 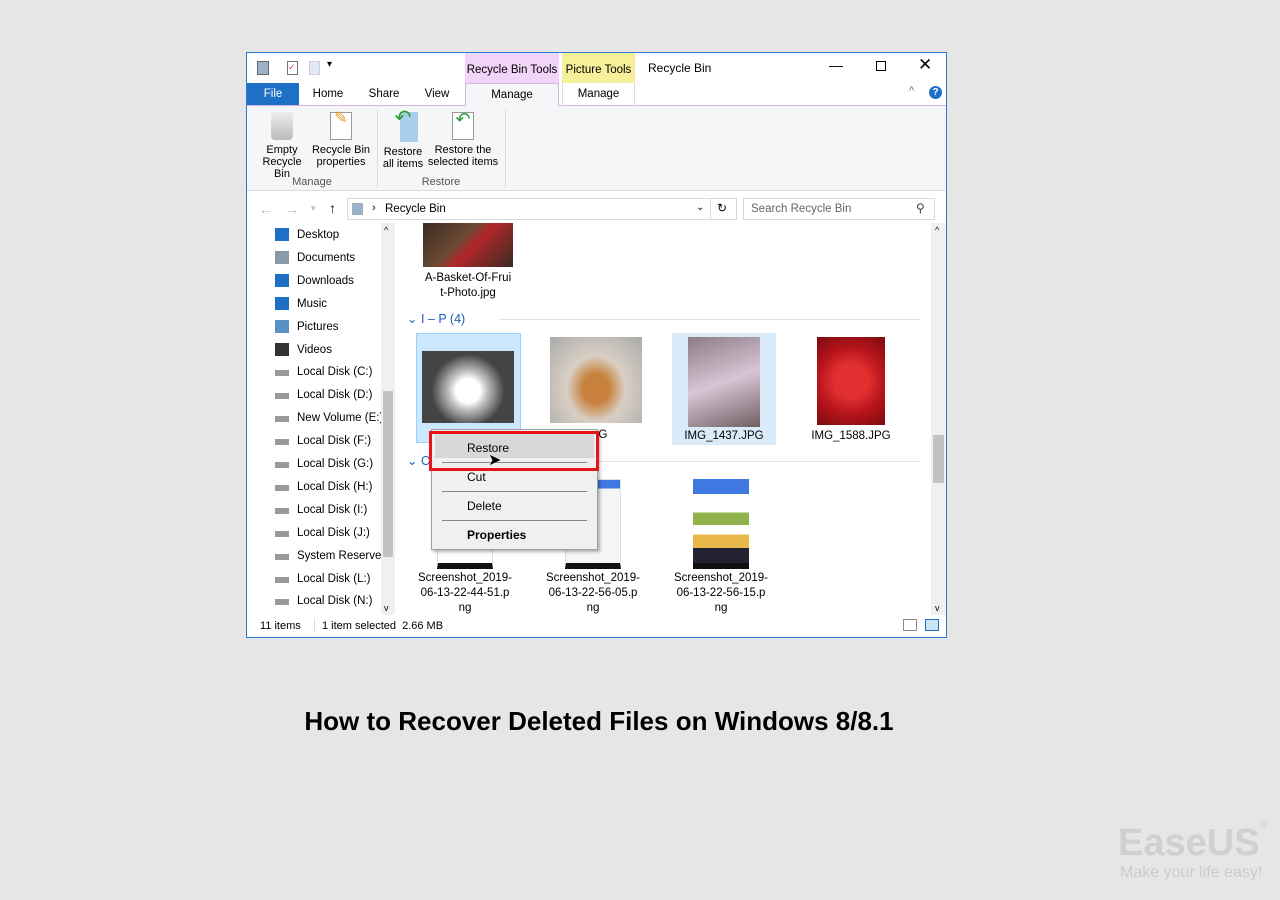 What do you see at coordinates (334, 441) in the screenshot?
I see `nav-item: Local Disk (F:)` at bounding box center [334, 441].